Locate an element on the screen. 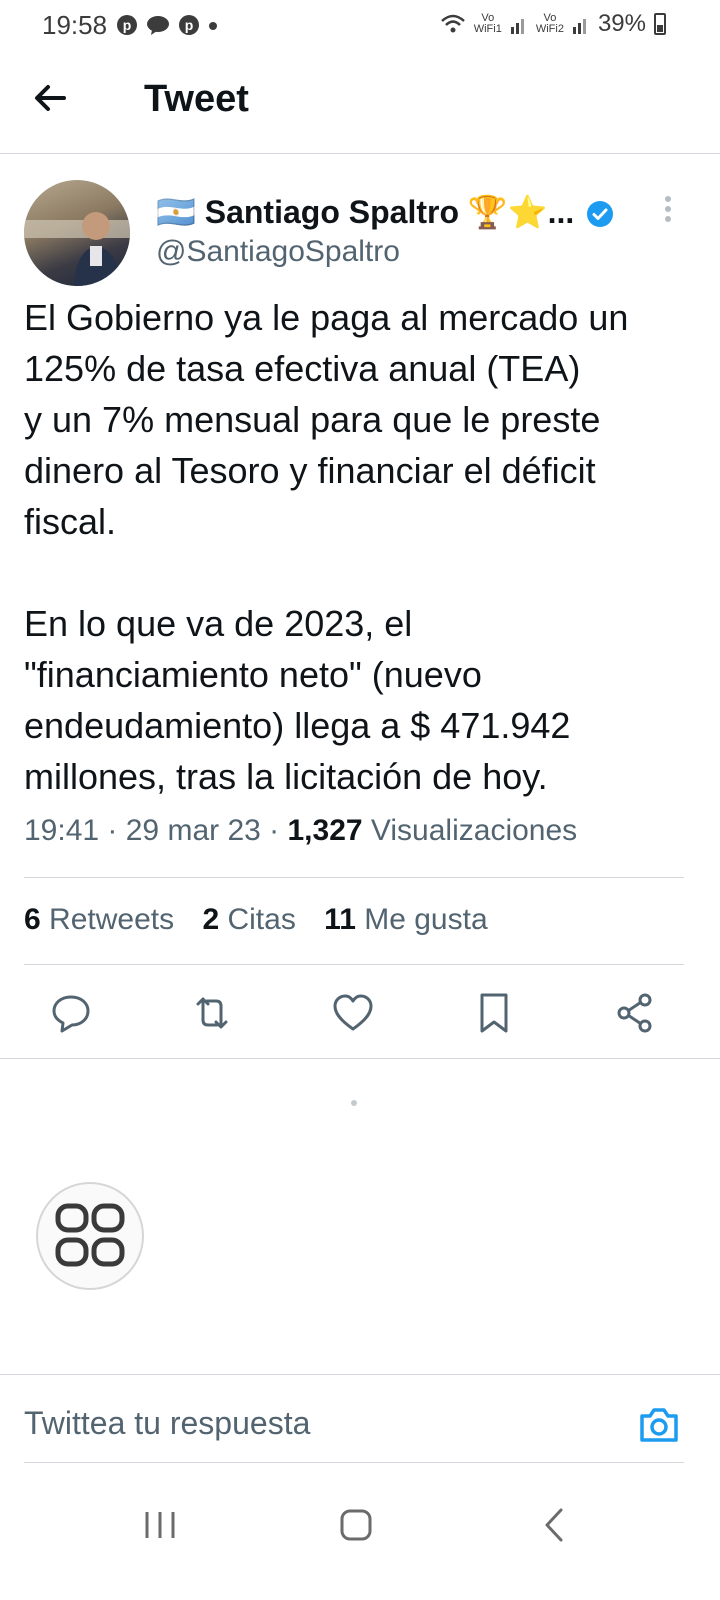 The height and width of the screenshot is (1600, 720). quotes-stat: 2 Citas is located at coordinates (248, 919).